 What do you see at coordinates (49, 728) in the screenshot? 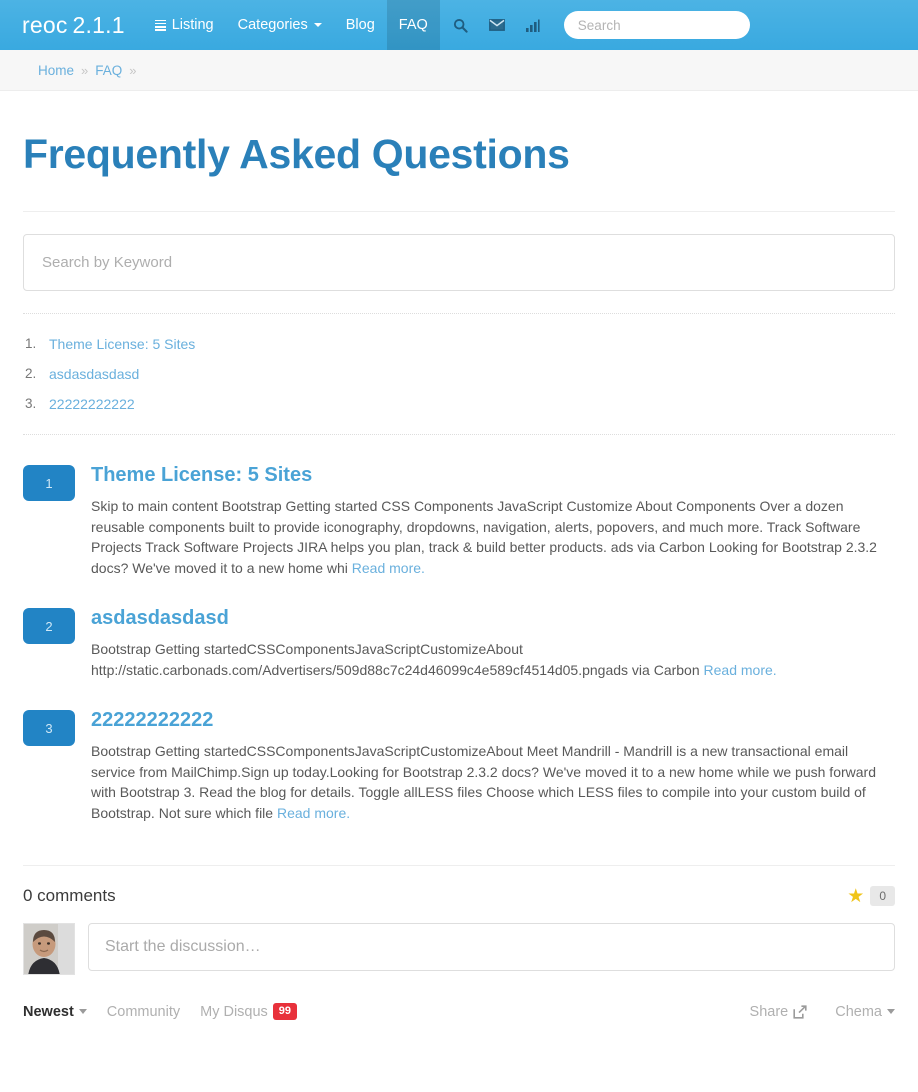
I see `faq-number-badge: 3` at bounding box center [49, 728].